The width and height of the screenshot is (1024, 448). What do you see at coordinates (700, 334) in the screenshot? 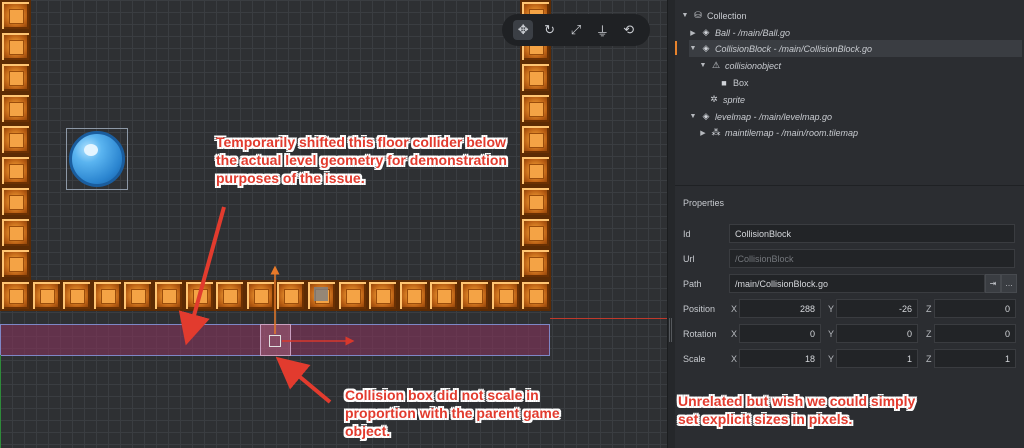
I see `rotation-label: Rotation` at bounding box center [700, 334].